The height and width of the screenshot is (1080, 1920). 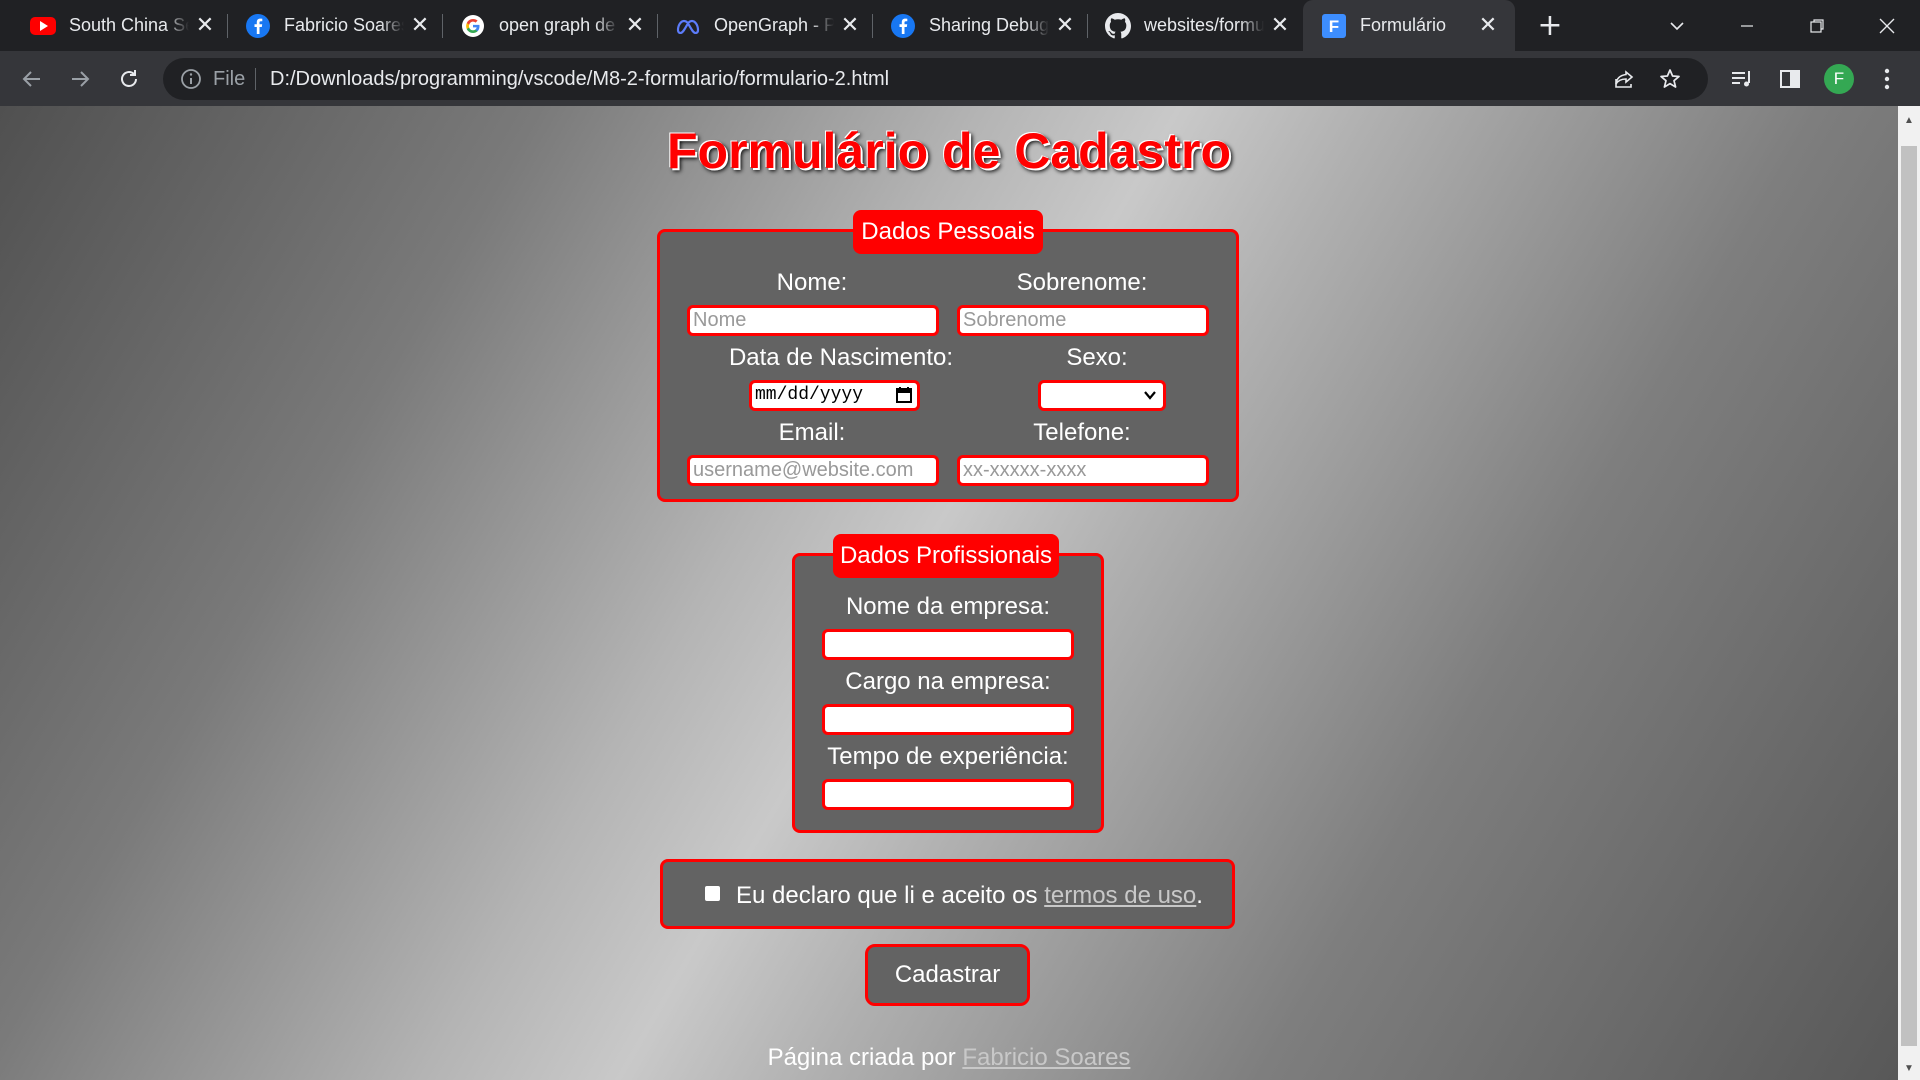 What do you see at coordinates (948, 719) in the screenshot?
I see `cargo-input` at bounding box center [948, 719].